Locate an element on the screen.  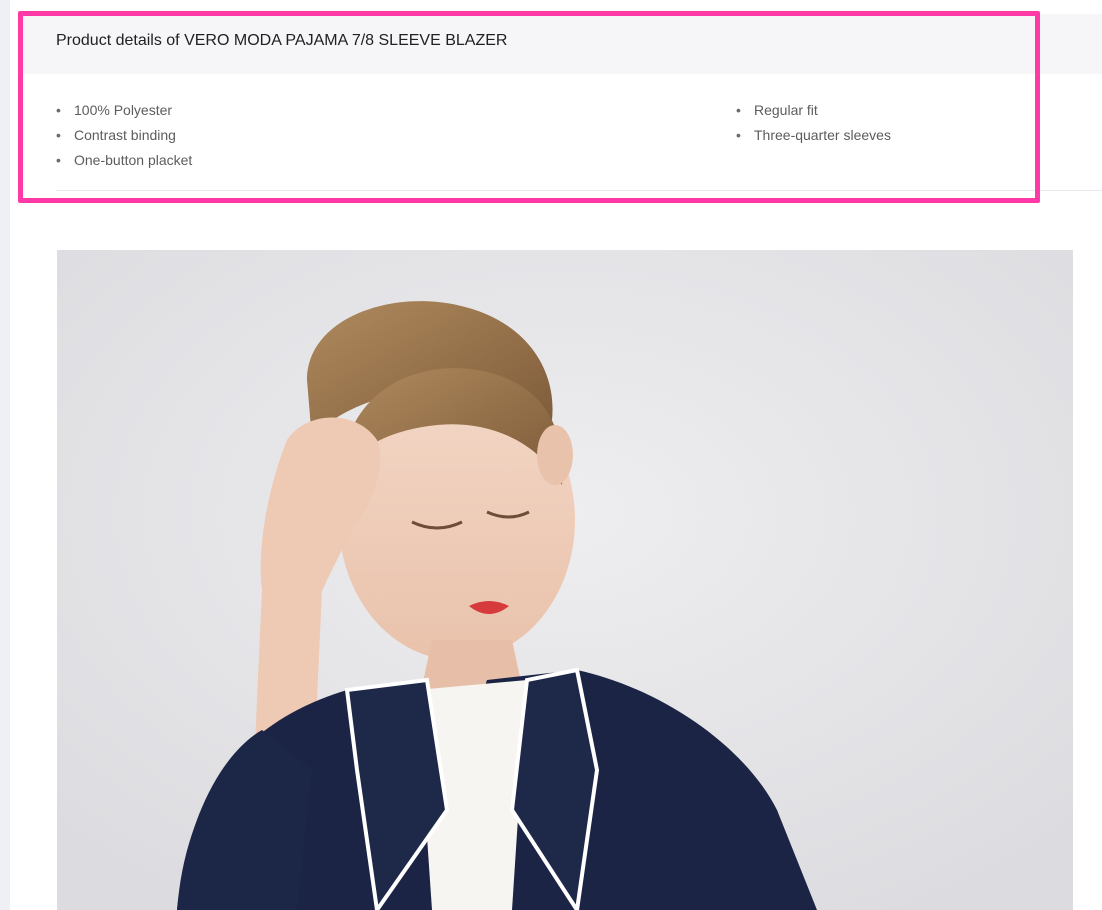
details-column-right: • Regular fit • Three-quarter sleeves is located at coordinates (813, 123).